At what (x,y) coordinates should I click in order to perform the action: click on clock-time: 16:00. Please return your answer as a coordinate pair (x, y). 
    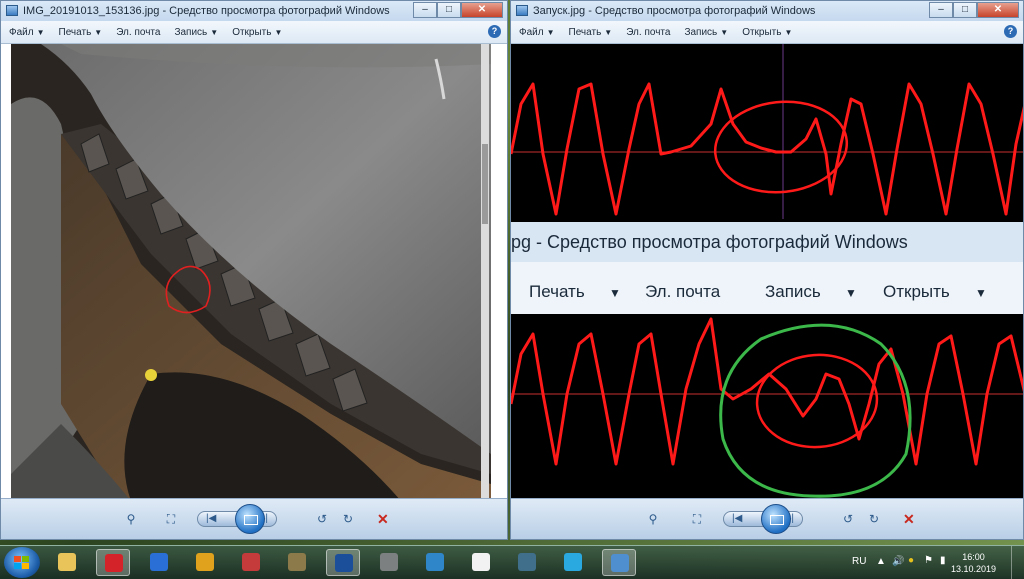
    Looking at the image, I should click on (973, 557).